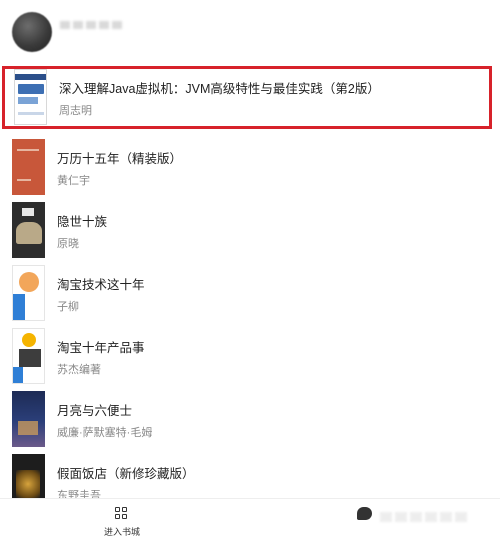  Describe the element at coordinates (250, 167) in the screenshot. I see `book-item-wanli: 万历十五年（精装版） 黄仁宇` at that location.